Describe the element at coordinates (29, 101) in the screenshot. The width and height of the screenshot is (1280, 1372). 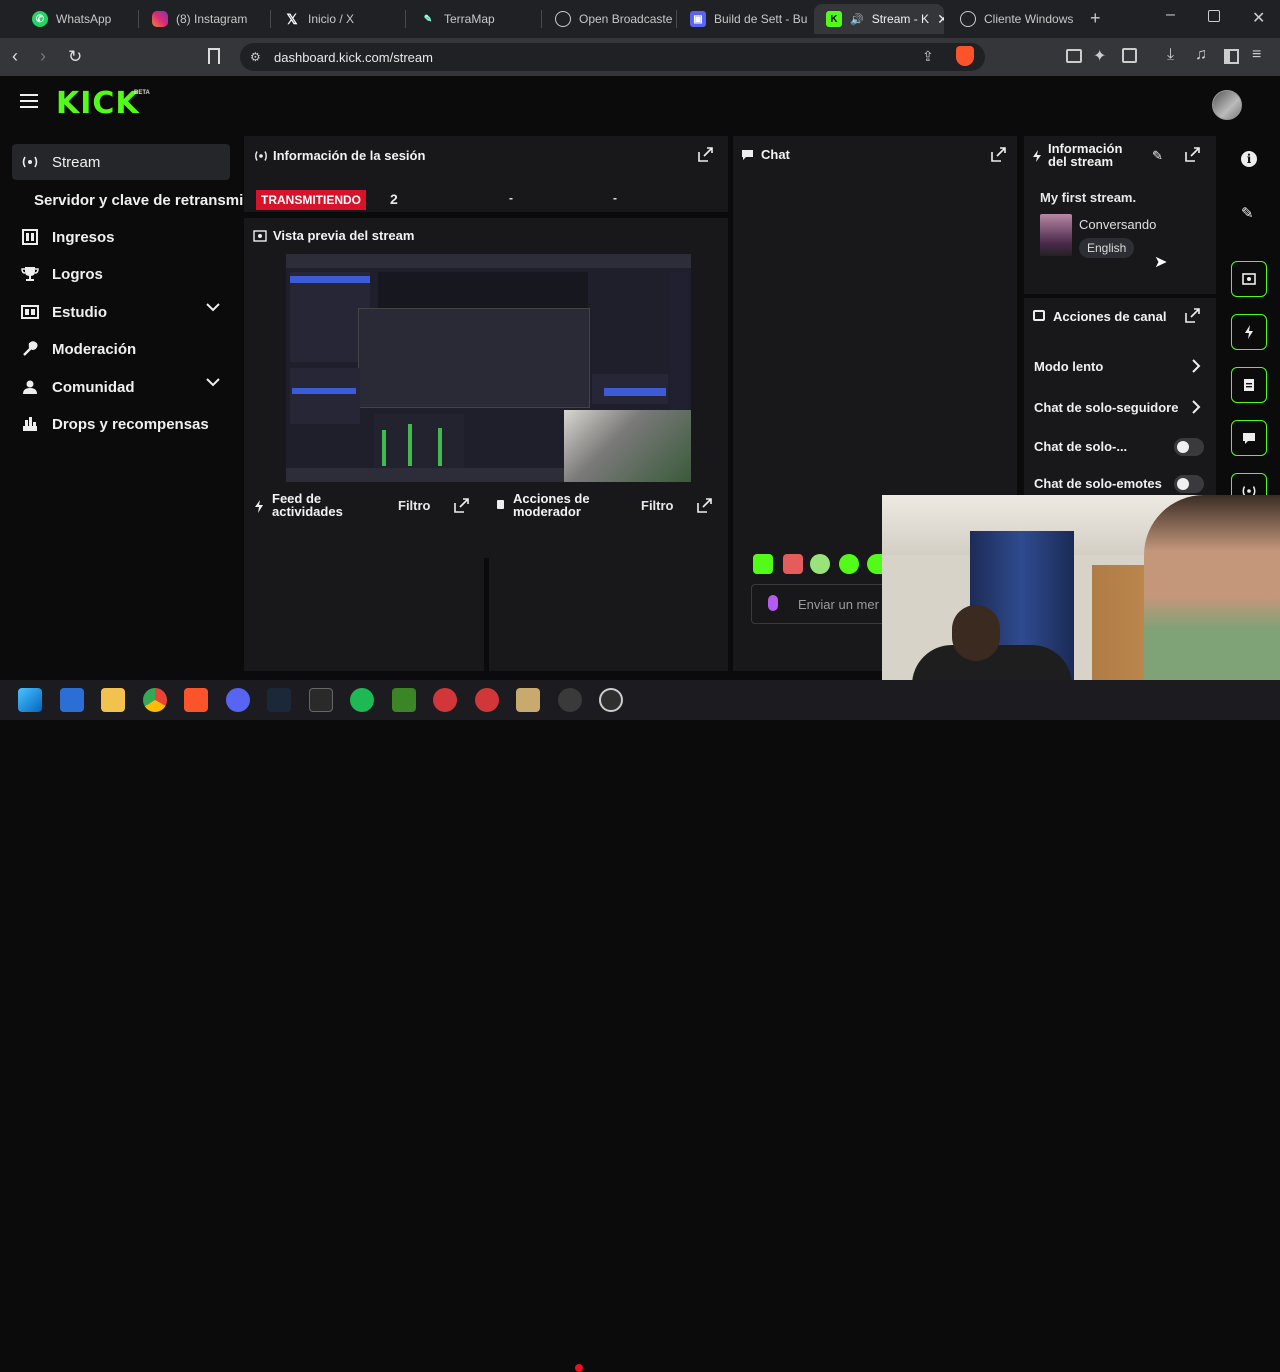
I see `hamburger-menu-icon` at that location.